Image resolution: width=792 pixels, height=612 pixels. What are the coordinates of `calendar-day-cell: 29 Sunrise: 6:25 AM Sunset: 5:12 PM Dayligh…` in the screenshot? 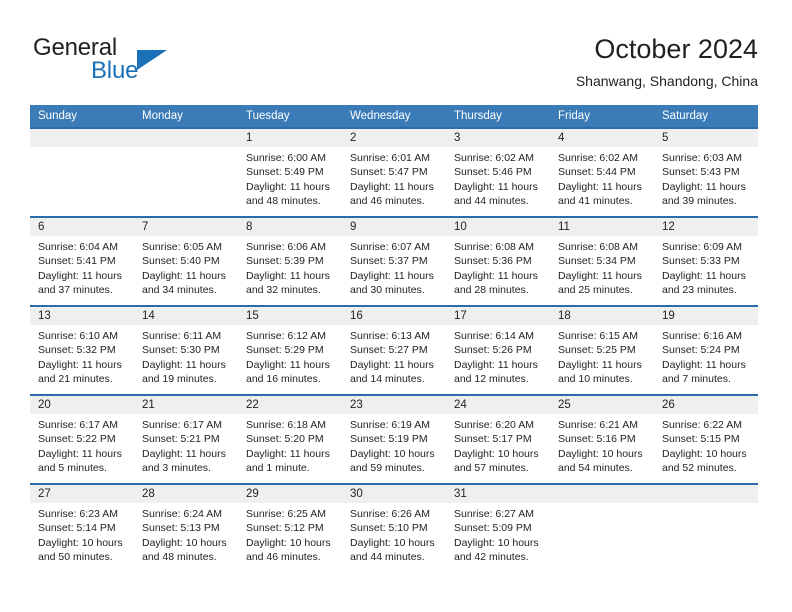 It's located at (290, 528).